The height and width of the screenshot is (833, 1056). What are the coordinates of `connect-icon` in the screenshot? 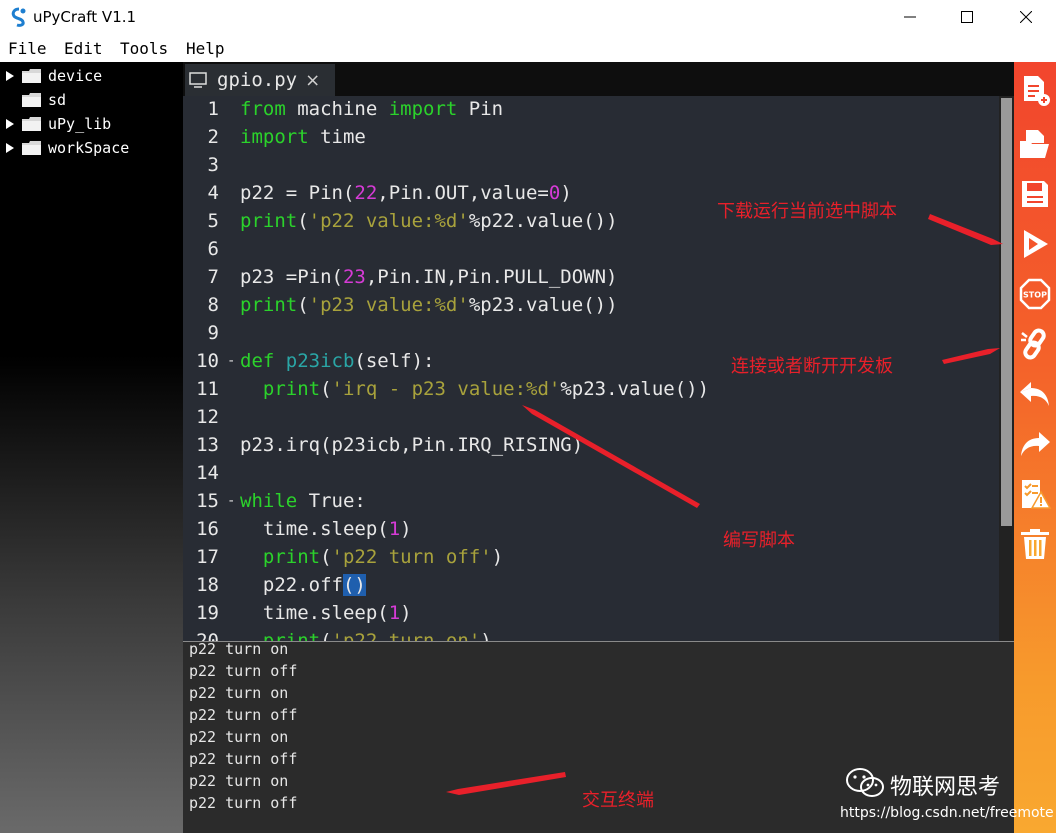 It's located at (1033, 344).